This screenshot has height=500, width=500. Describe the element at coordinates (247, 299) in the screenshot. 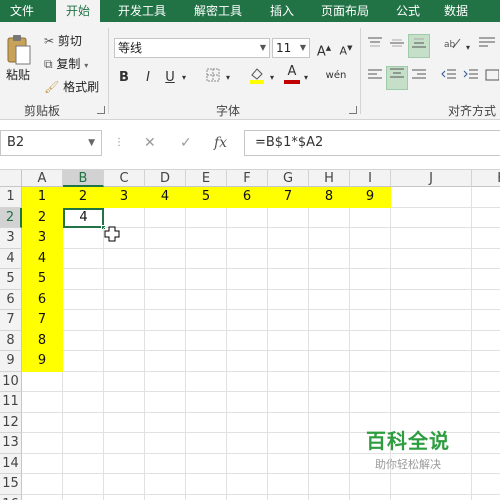

I see `cell-f6` at that location.